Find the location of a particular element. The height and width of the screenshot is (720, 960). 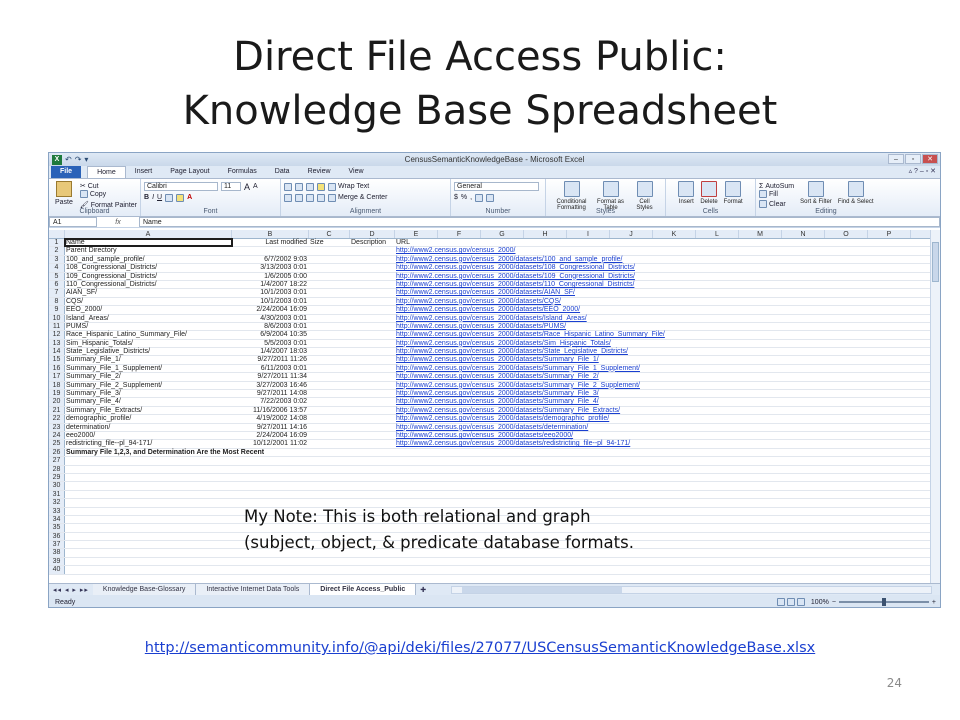

row-header: 11 is located at coordinates (57, 326).